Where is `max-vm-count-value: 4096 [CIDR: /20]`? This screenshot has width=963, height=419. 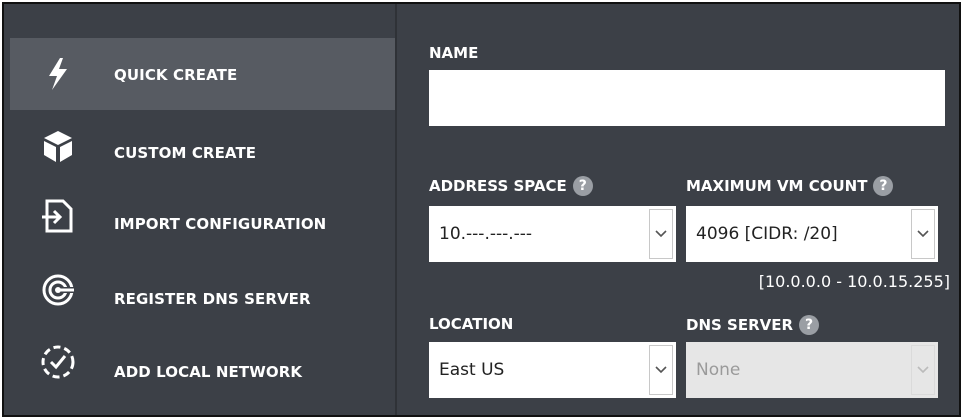
max-vm-count-value: 4096 [CIDR: /20] is located at coordinates (767, 234).